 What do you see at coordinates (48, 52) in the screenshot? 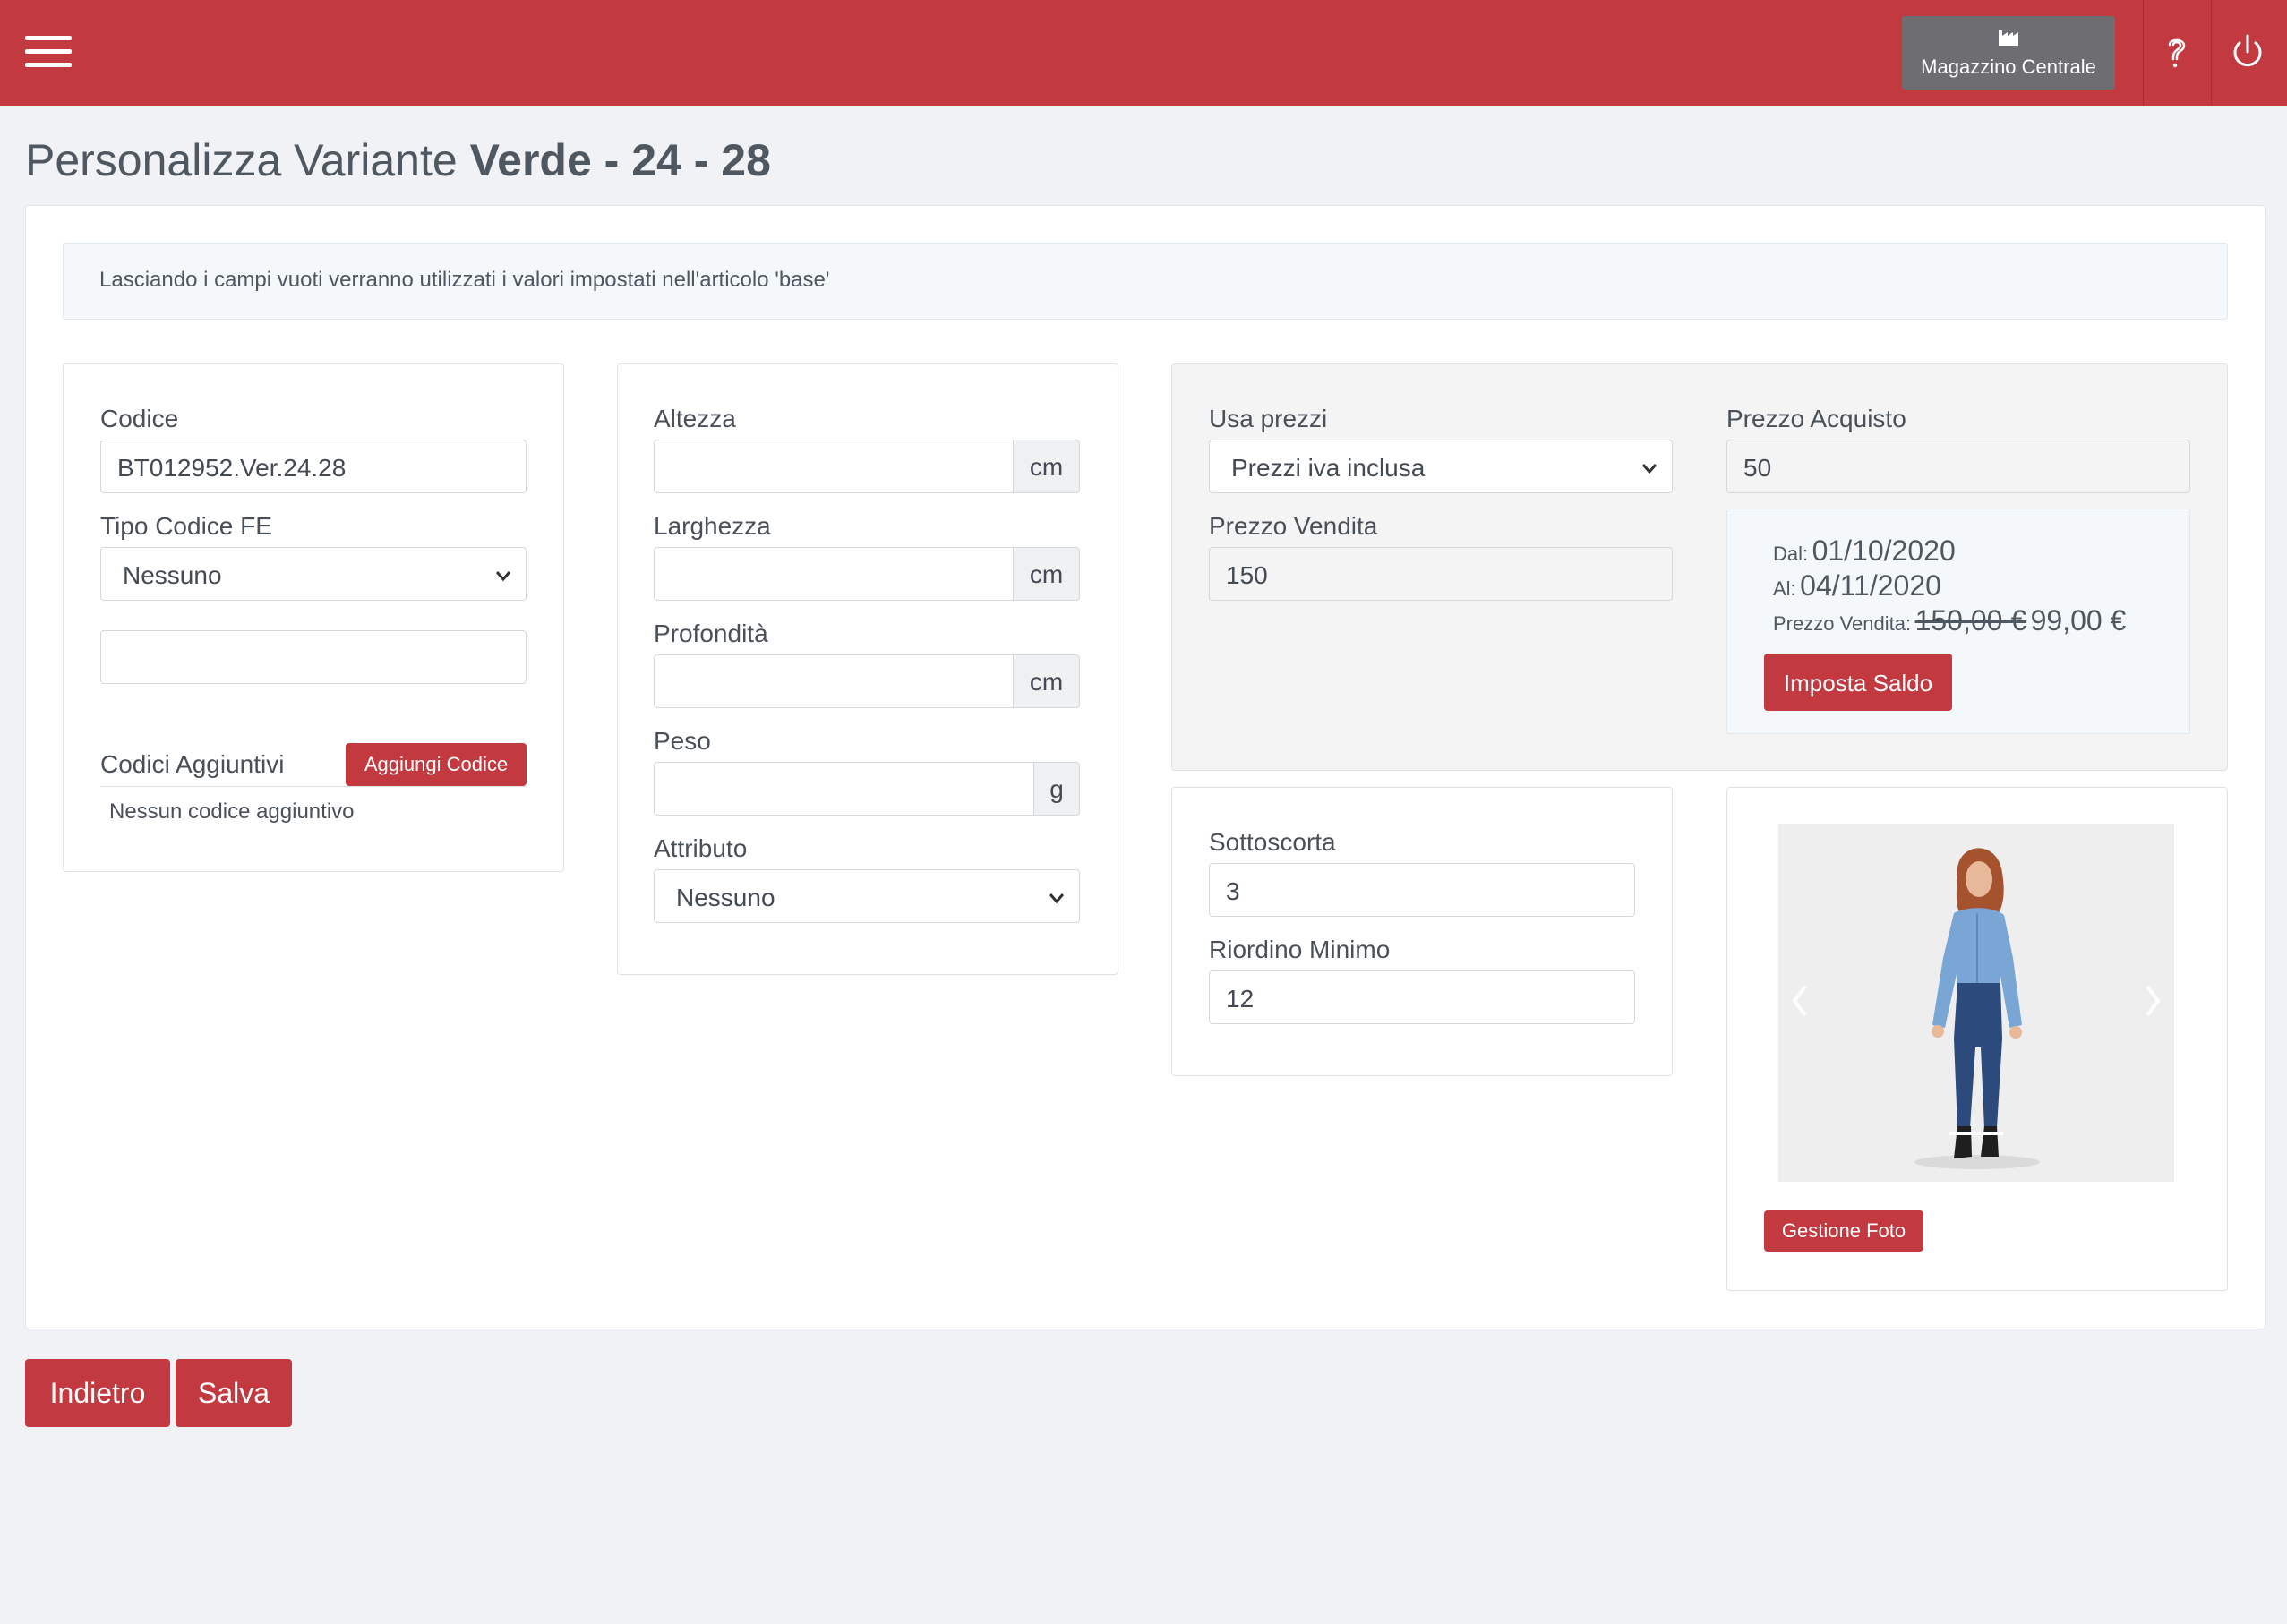
I see `hamburger-menu-icon` at bounding box center [48, 52].